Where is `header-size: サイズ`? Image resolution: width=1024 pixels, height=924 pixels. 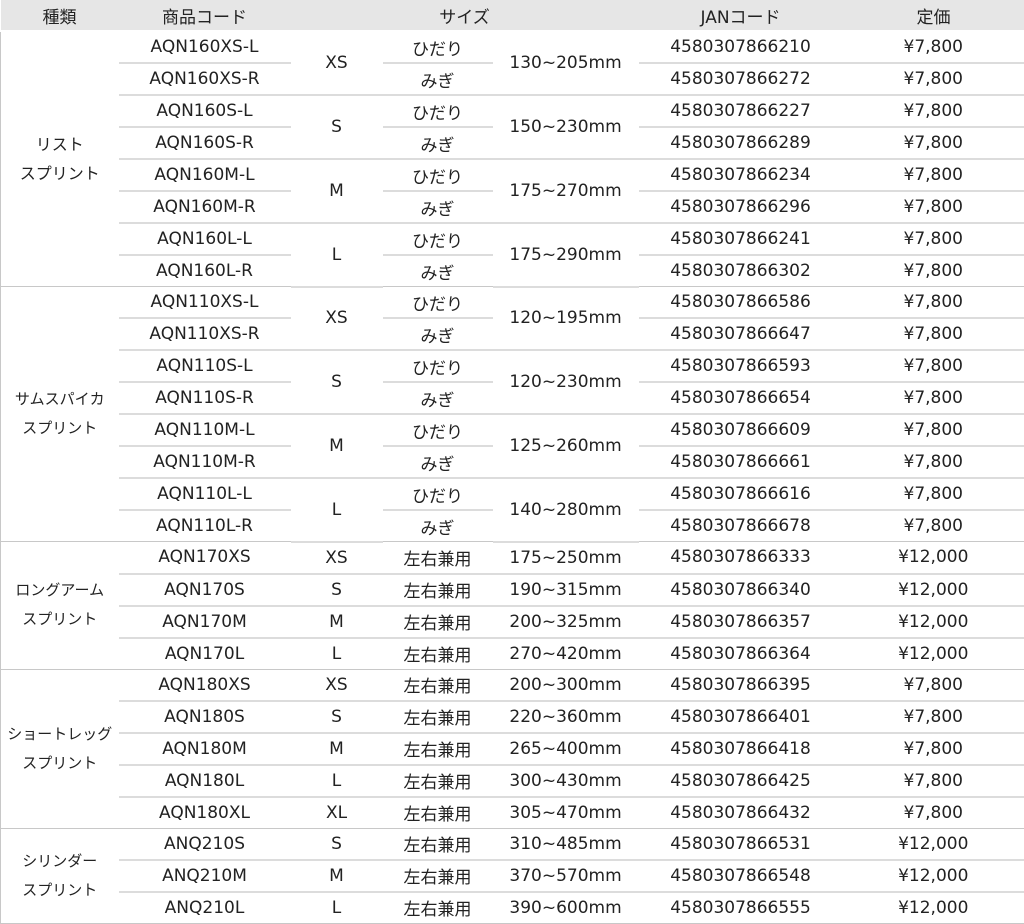
header-size: サイズ is located at coordinates (465, 15).